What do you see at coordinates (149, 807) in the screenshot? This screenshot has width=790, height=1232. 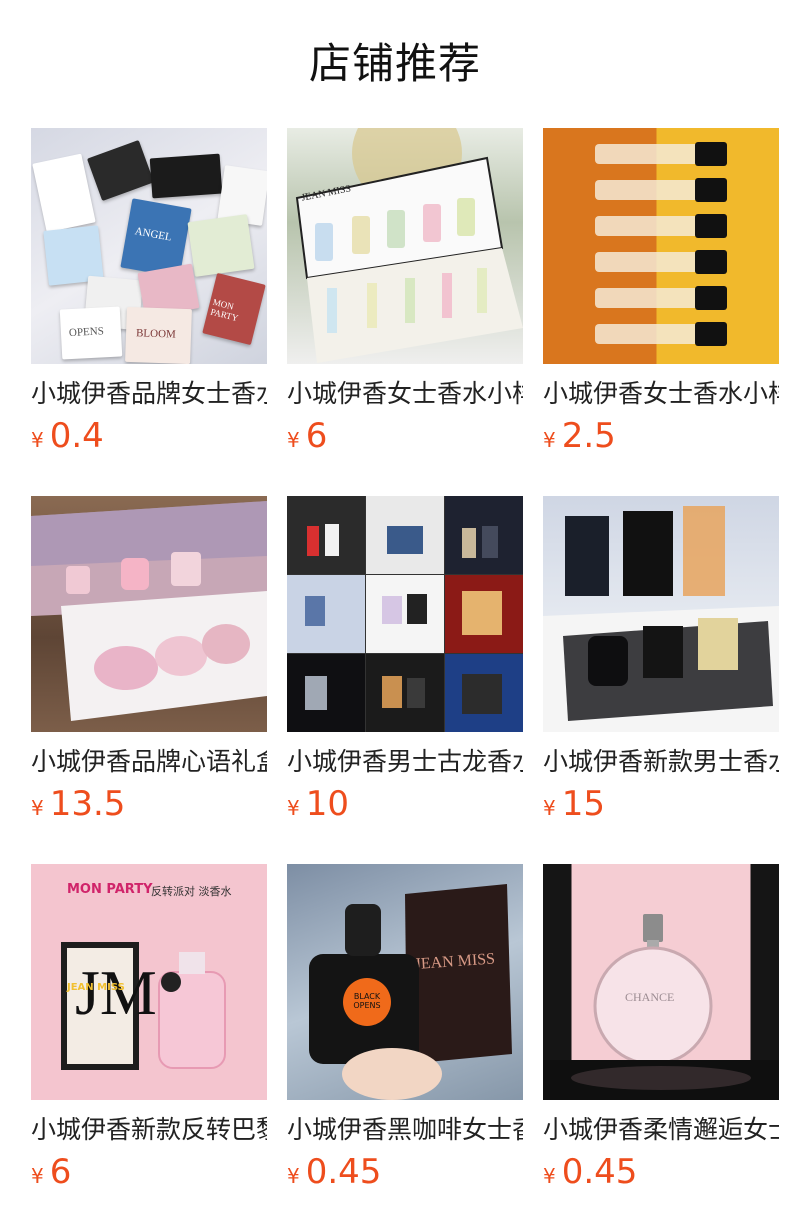 I see `product-price: ¥13.5` at bounding box center [149, 807].